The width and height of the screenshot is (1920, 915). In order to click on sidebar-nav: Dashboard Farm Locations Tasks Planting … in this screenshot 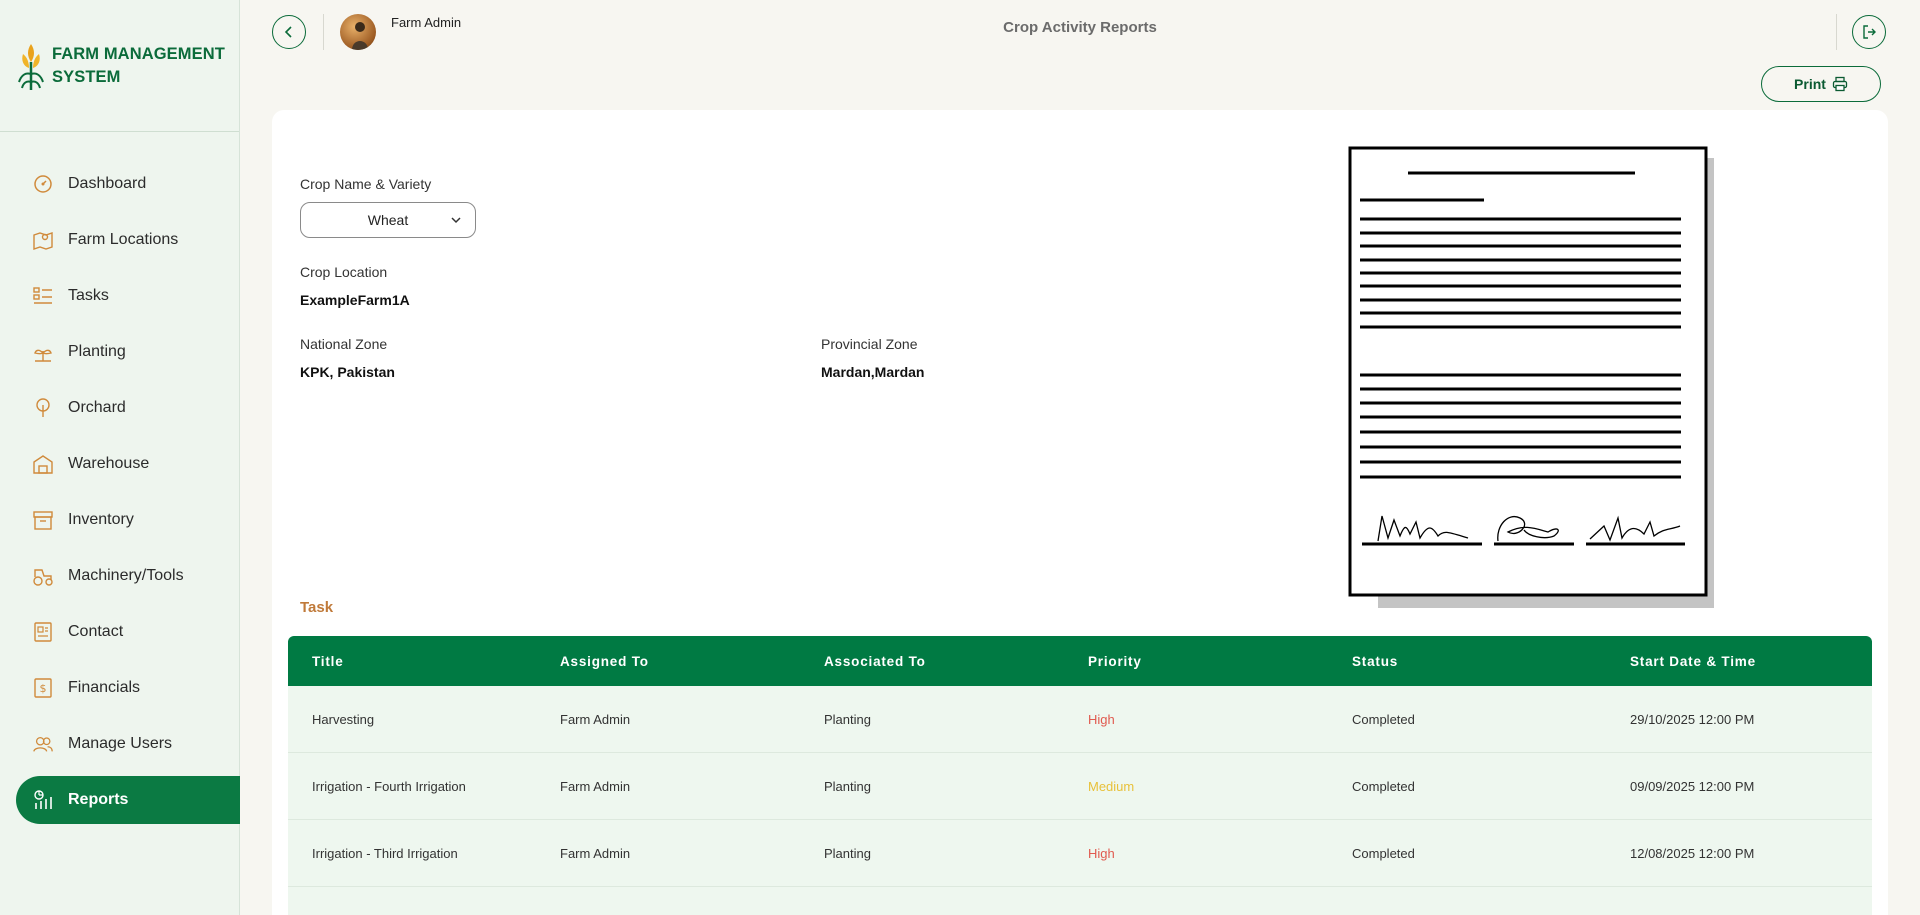, I will do `click(120, 496)`.